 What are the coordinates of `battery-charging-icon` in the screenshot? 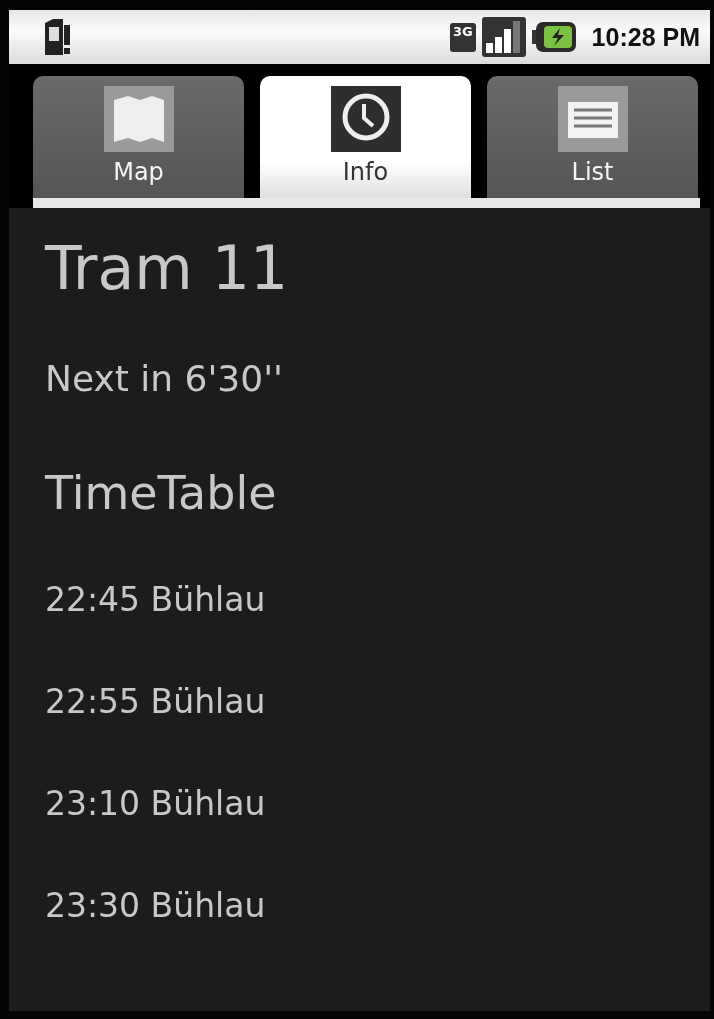 It's located at (553, 37).